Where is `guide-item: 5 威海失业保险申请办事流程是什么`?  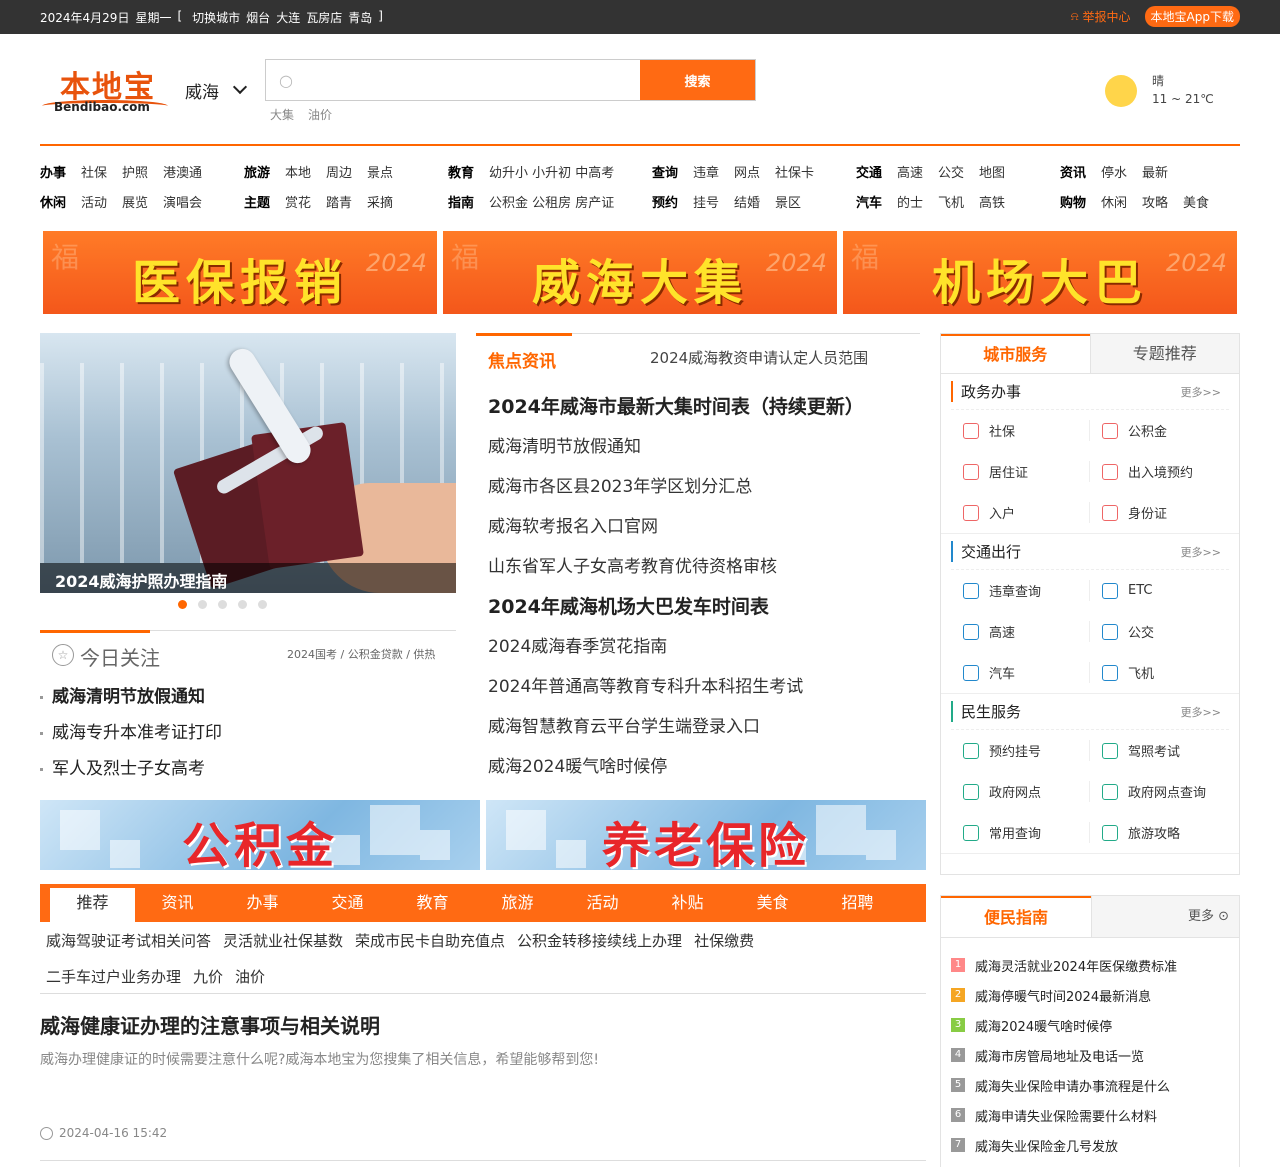 guide-item: 5 威海失业保险申请办事流程是什么 is located at coordinates (1090, 1085).